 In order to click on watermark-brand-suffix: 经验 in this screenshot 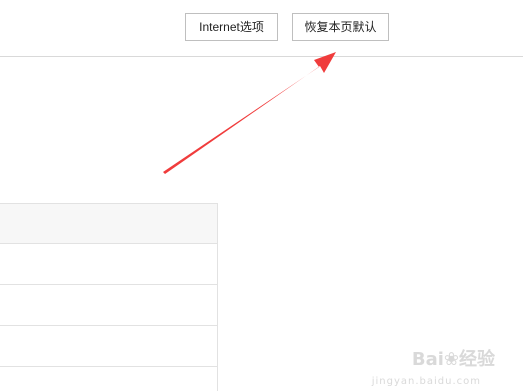, I will do `click(477, 359)`.